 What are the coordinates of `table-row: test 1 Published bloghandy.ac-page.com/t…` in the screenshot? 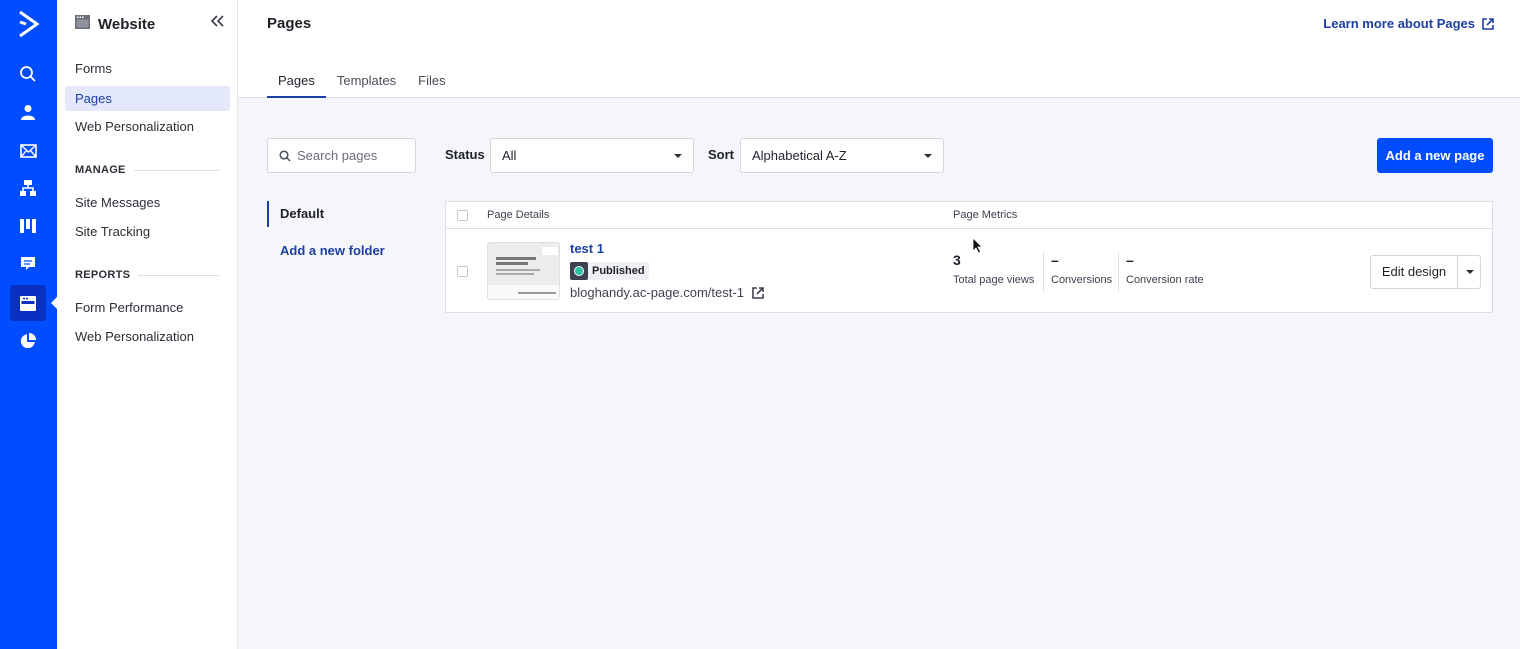 It's located at (969, 271).